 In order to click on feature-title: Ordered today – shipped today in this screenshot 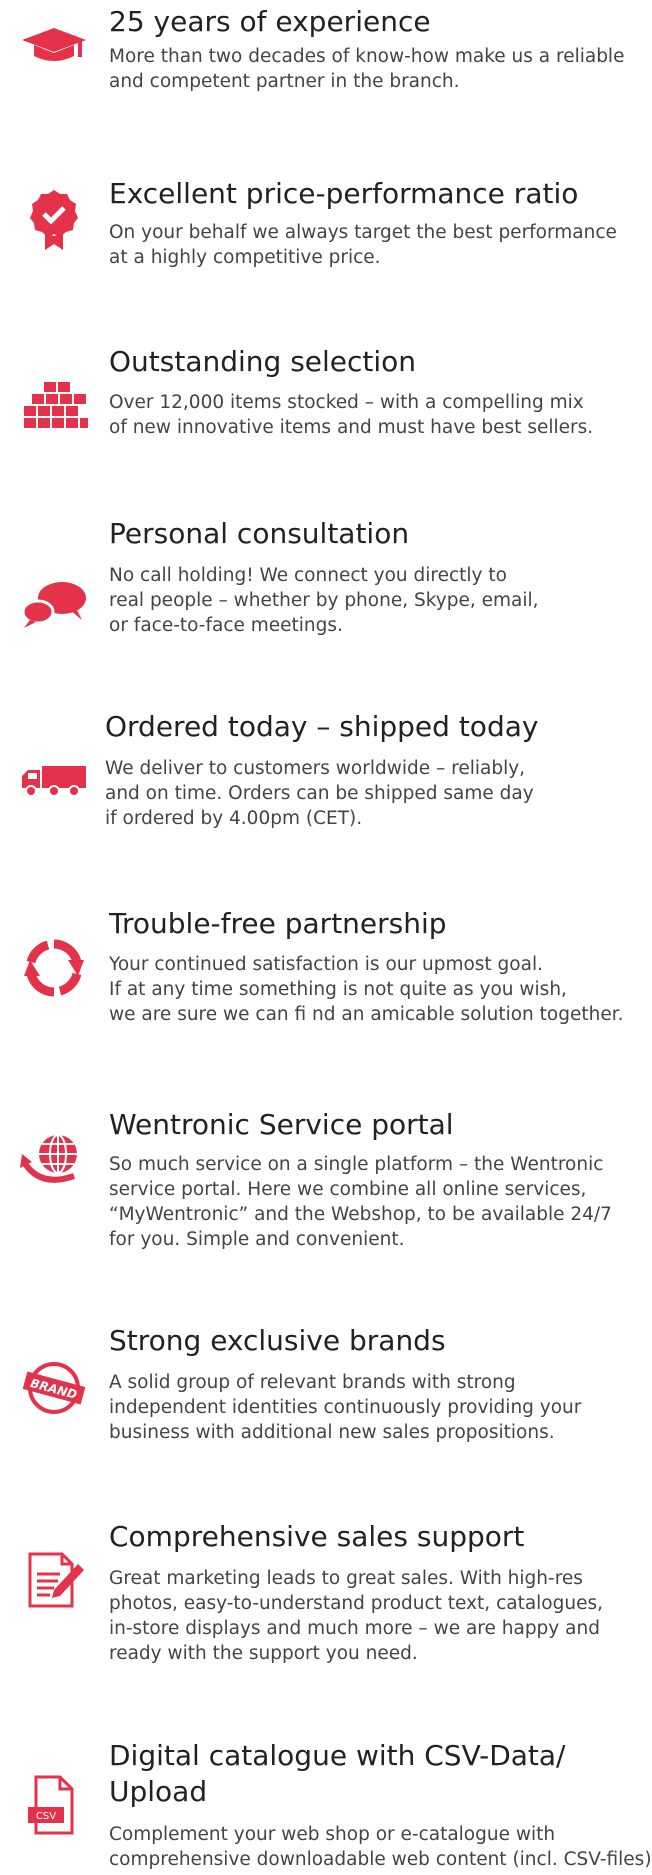, I will do `click(322, 726)`.